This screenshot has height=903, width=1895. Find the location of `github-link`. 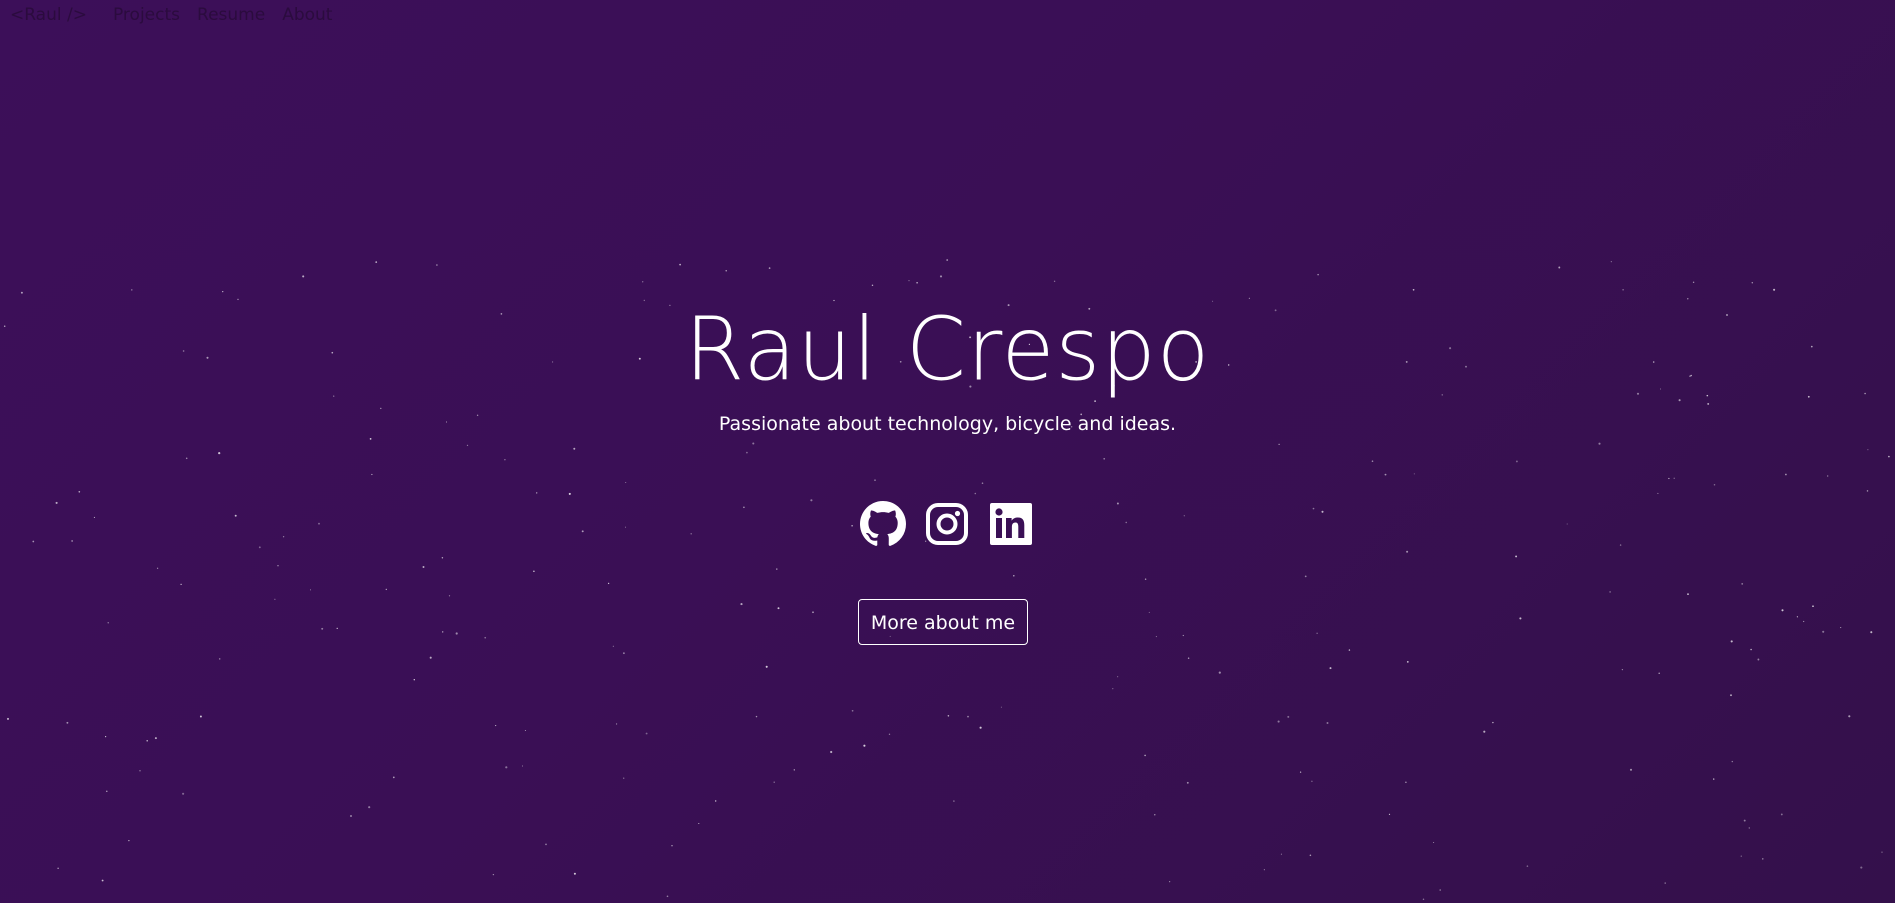

github-link is located at coordinates (883, 524).